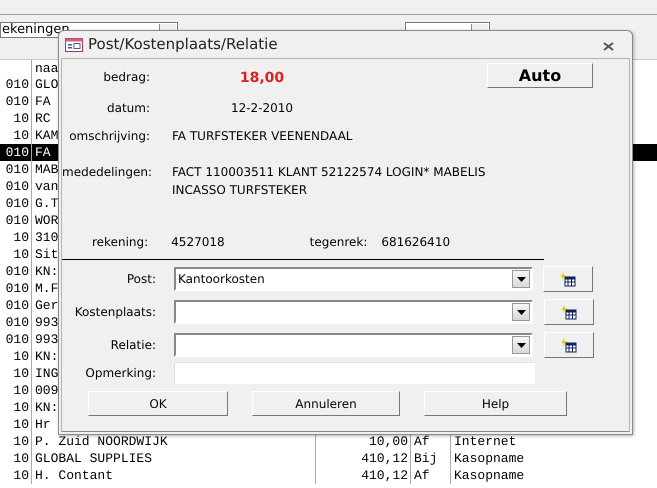  What do you see at coordinates (141, 279) in the screenshot?
I see `field-label: Post:` at bounding box center [141, 279].